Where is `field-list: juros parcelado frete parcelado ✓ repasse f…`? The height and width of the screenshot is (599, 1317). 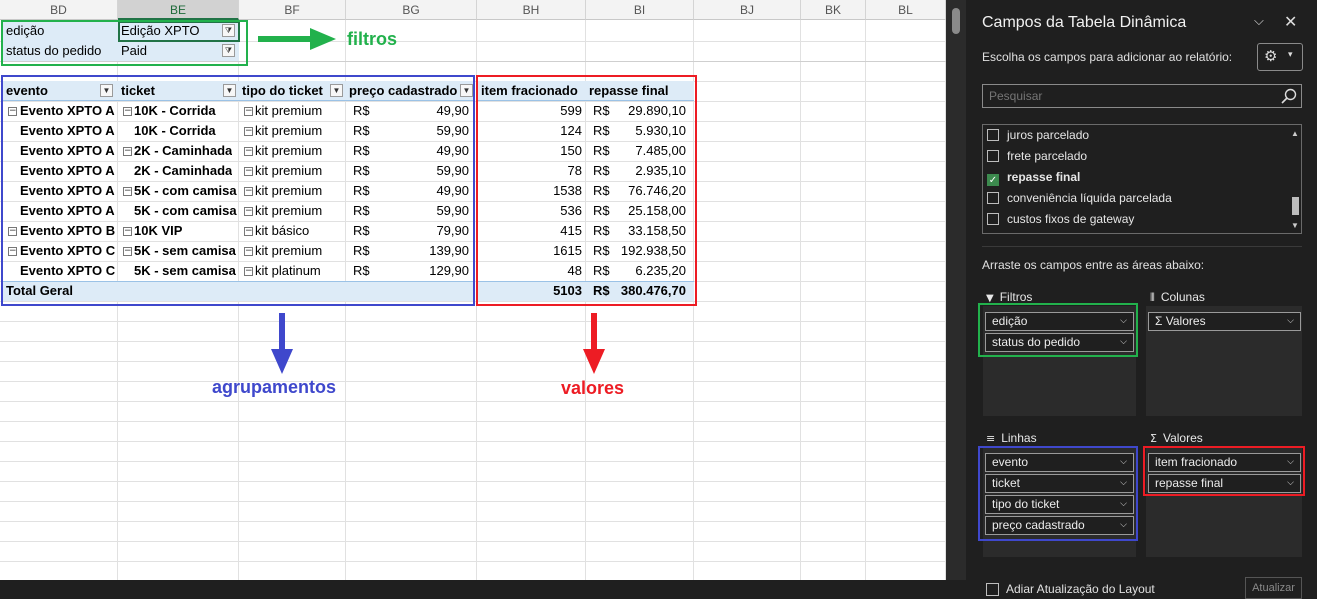
field-list: juros parcelado frete parcelado ✓ repasse f… is located at coordinates (1142, 179).